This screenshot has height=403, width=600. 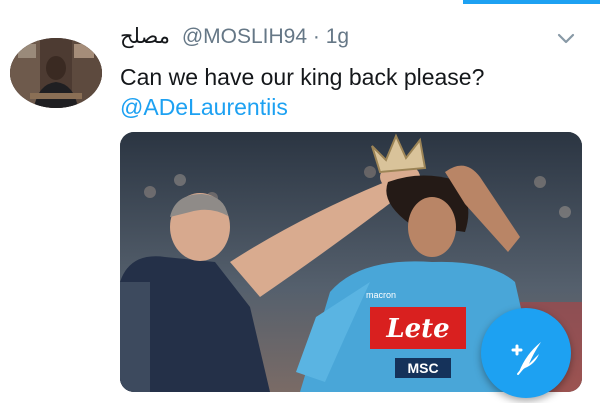 What do you see at coordinates (422, 368) in the screenshot?
I see `jersey-sub-sponsor-text: MSC` at bounding box center [422, 368].